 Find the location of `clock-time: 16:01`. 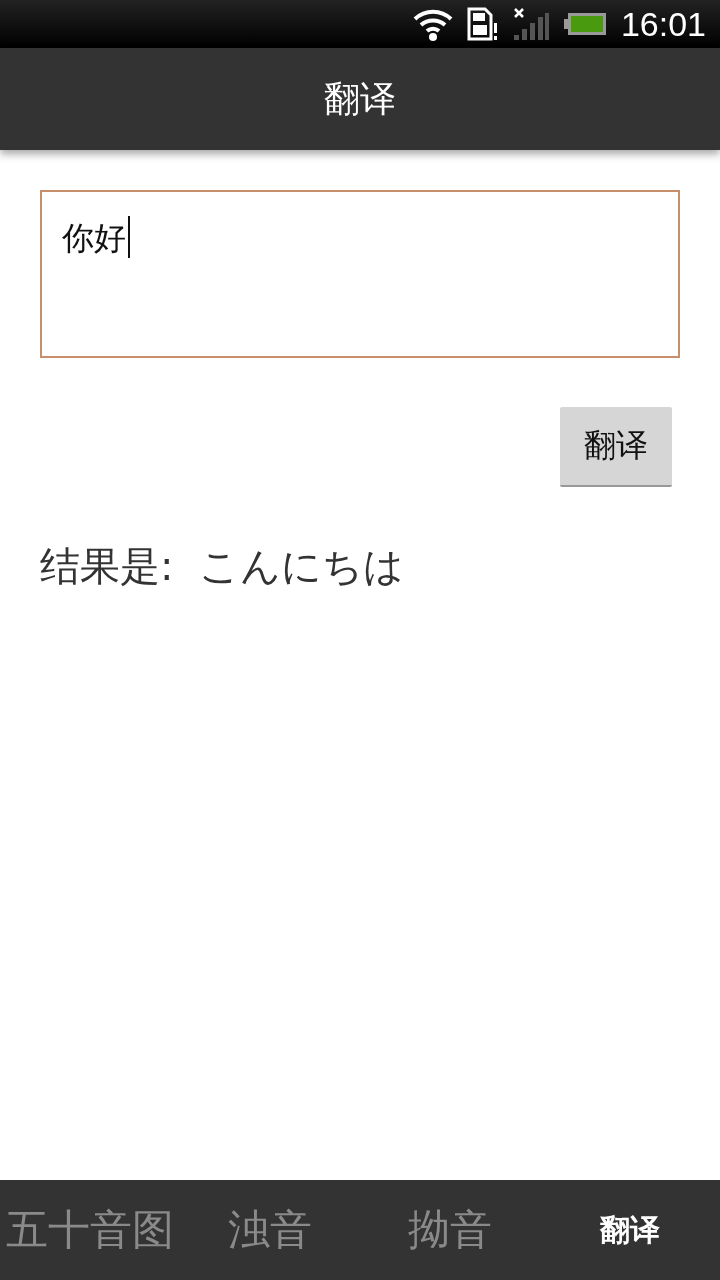

clock-time: 16:01 is located at coordinates (663, 24).